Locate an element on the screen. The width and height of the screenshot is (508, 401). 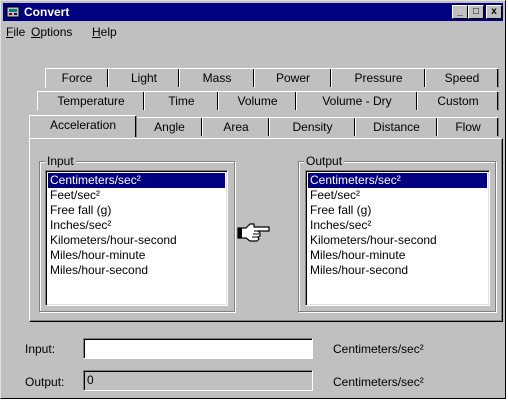
input-label: Input: is located at coordinates (40, 349).